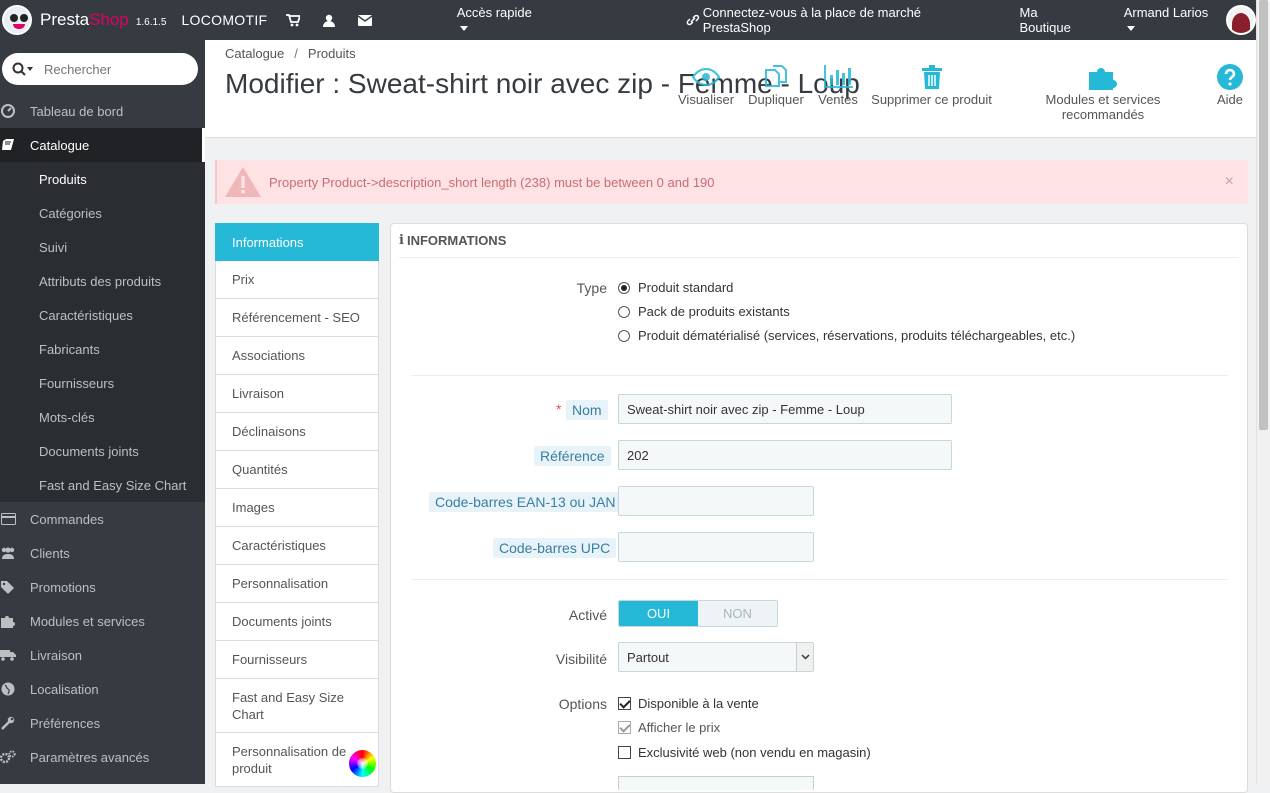 The width and height of the screenshot is (1270, 793). Describe the element at coordinates (102, 723) in the screenshot. I see `sidebar-item-preferences: Préférences` at that location.